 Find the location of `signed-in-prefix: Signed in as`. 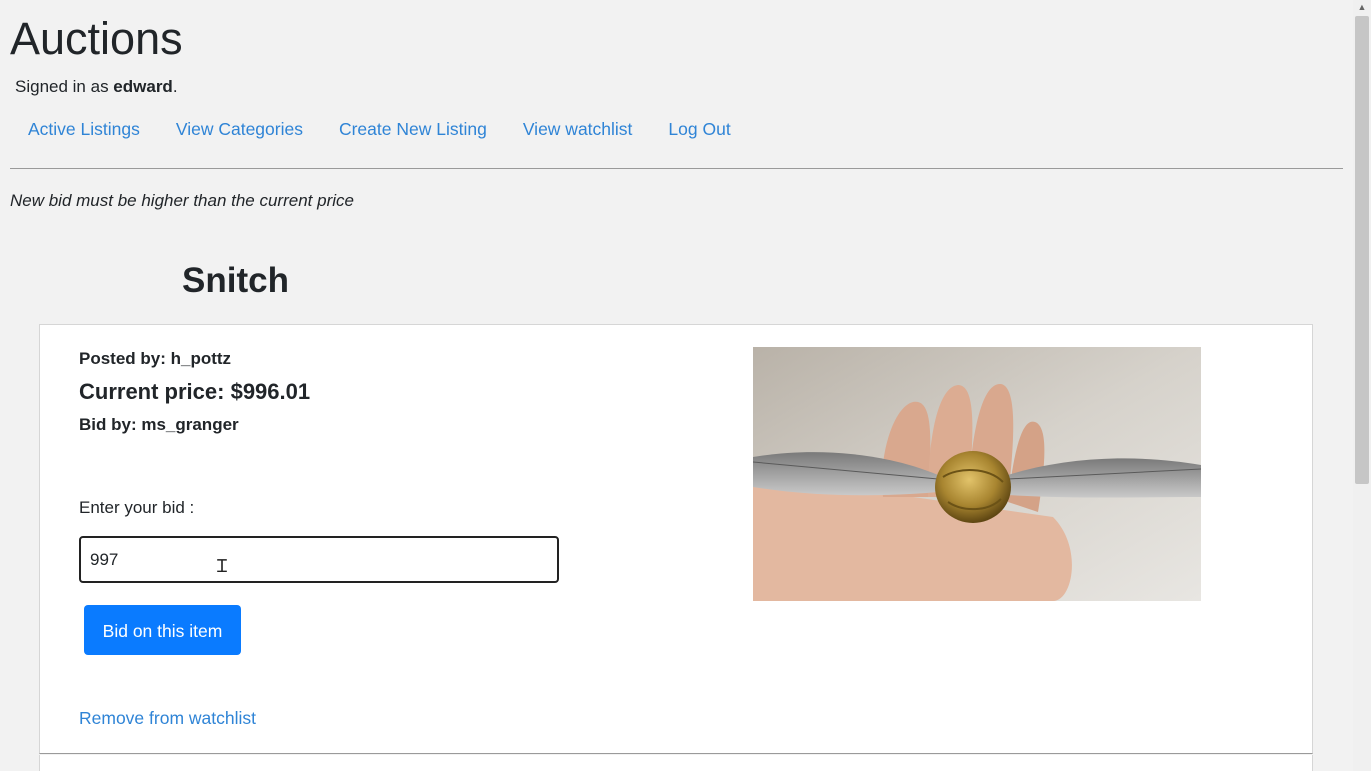

signed-in-prefix: Signed in as is located at coordinates (64, 86).